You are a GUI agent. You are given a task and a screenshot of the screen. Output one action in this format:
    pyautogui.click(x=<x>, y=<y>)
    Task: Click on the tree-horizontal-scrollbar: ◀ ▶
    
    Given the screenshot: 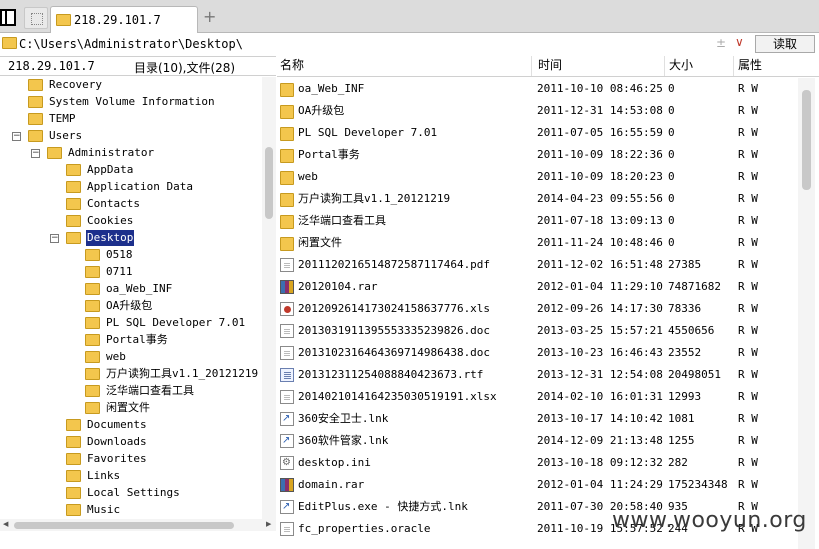 What is the action you would take?
    pyautogui.click(x=138, y=525)
    